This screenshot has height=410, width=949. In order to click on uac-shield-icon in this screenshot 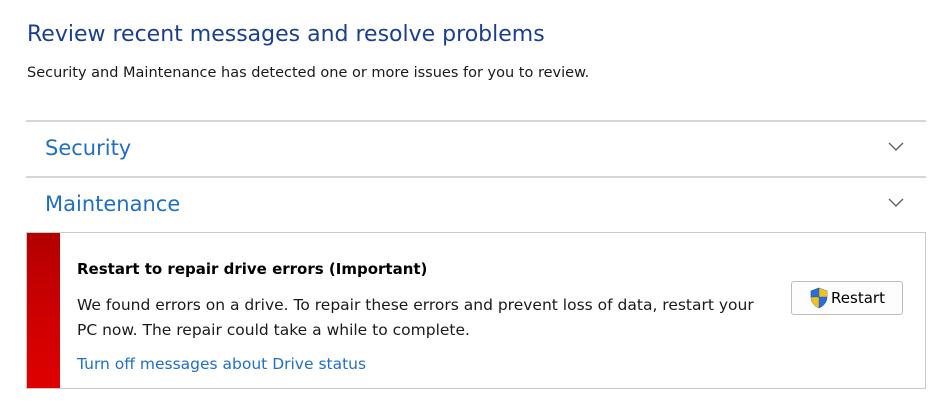, I will do `click(819, 298)`.